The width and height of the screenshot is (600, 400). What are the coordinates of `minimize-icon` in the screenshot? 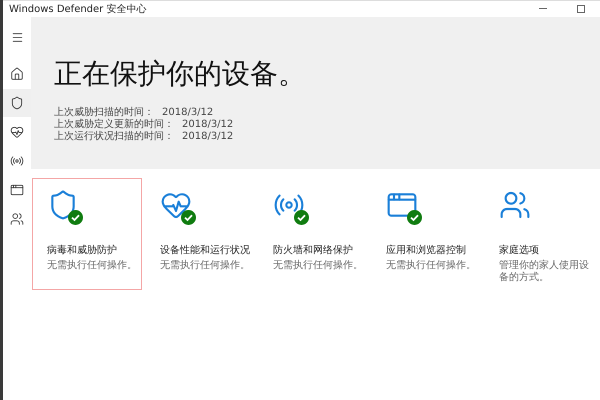 It's located at (543, 9).